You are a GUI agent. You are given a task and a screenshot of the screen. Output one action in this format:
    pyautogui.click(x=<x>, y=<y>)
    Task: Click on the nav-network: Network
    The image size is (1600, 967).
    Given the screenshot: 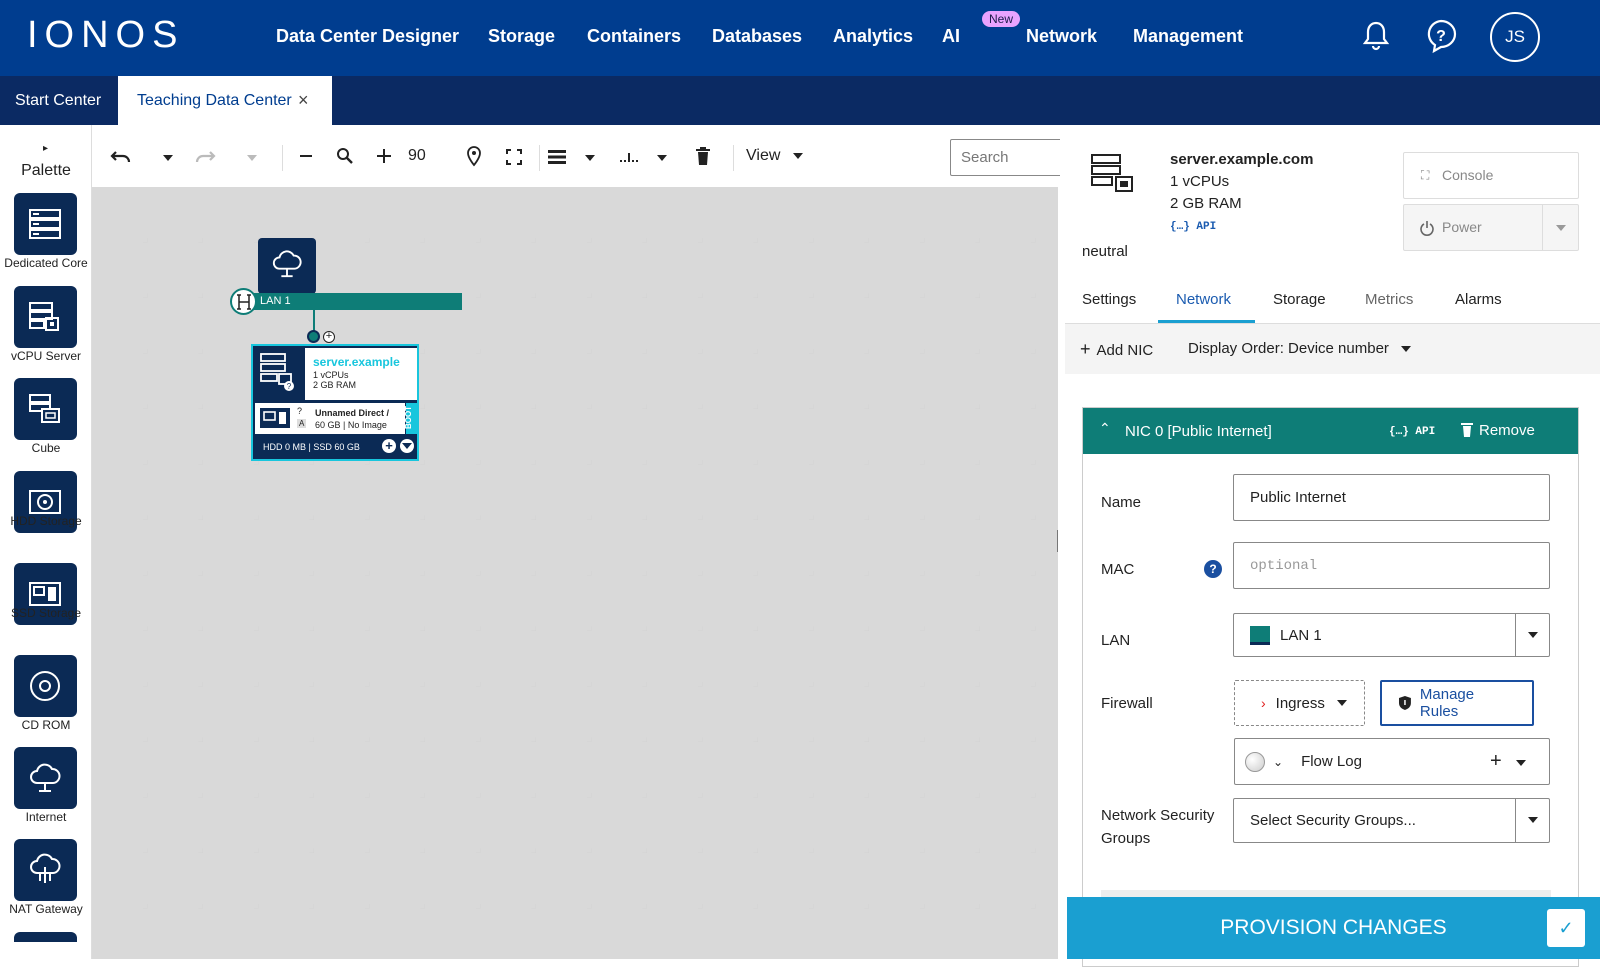 What is the action you would take?
    pyautogui.click(x=1061, y=36)
    